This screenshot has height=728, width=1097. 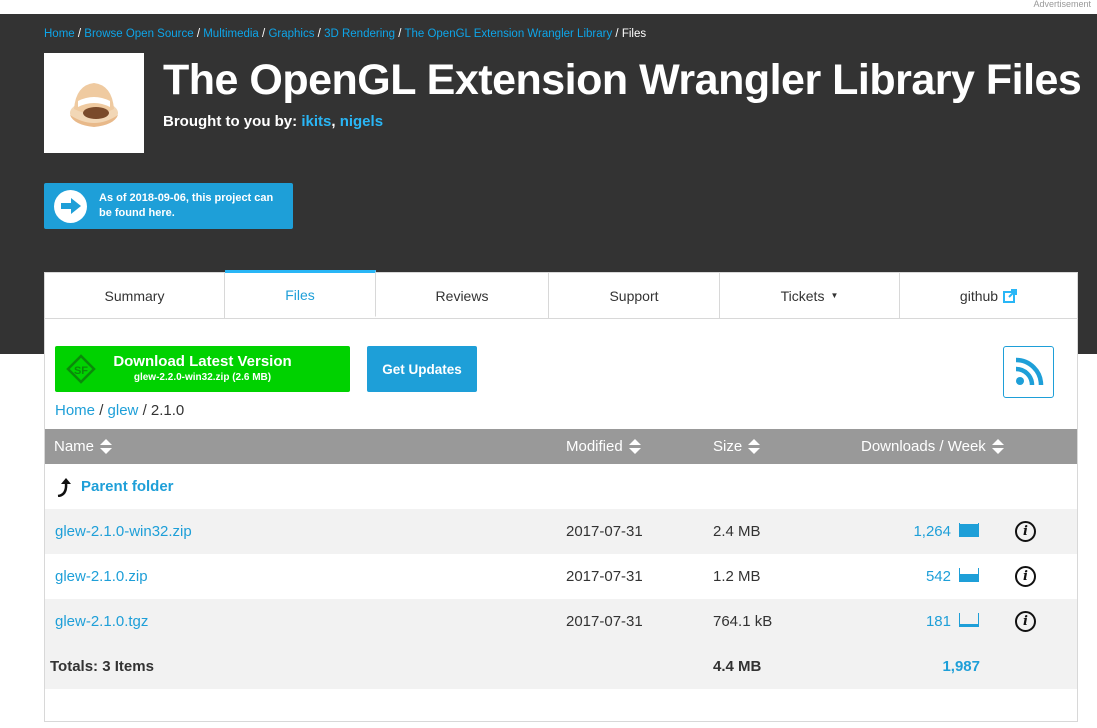 What do you see at coordinates (135, 295) in the screenshot?
I see `tab-summary: Summary` at bounding box center [135, 295].